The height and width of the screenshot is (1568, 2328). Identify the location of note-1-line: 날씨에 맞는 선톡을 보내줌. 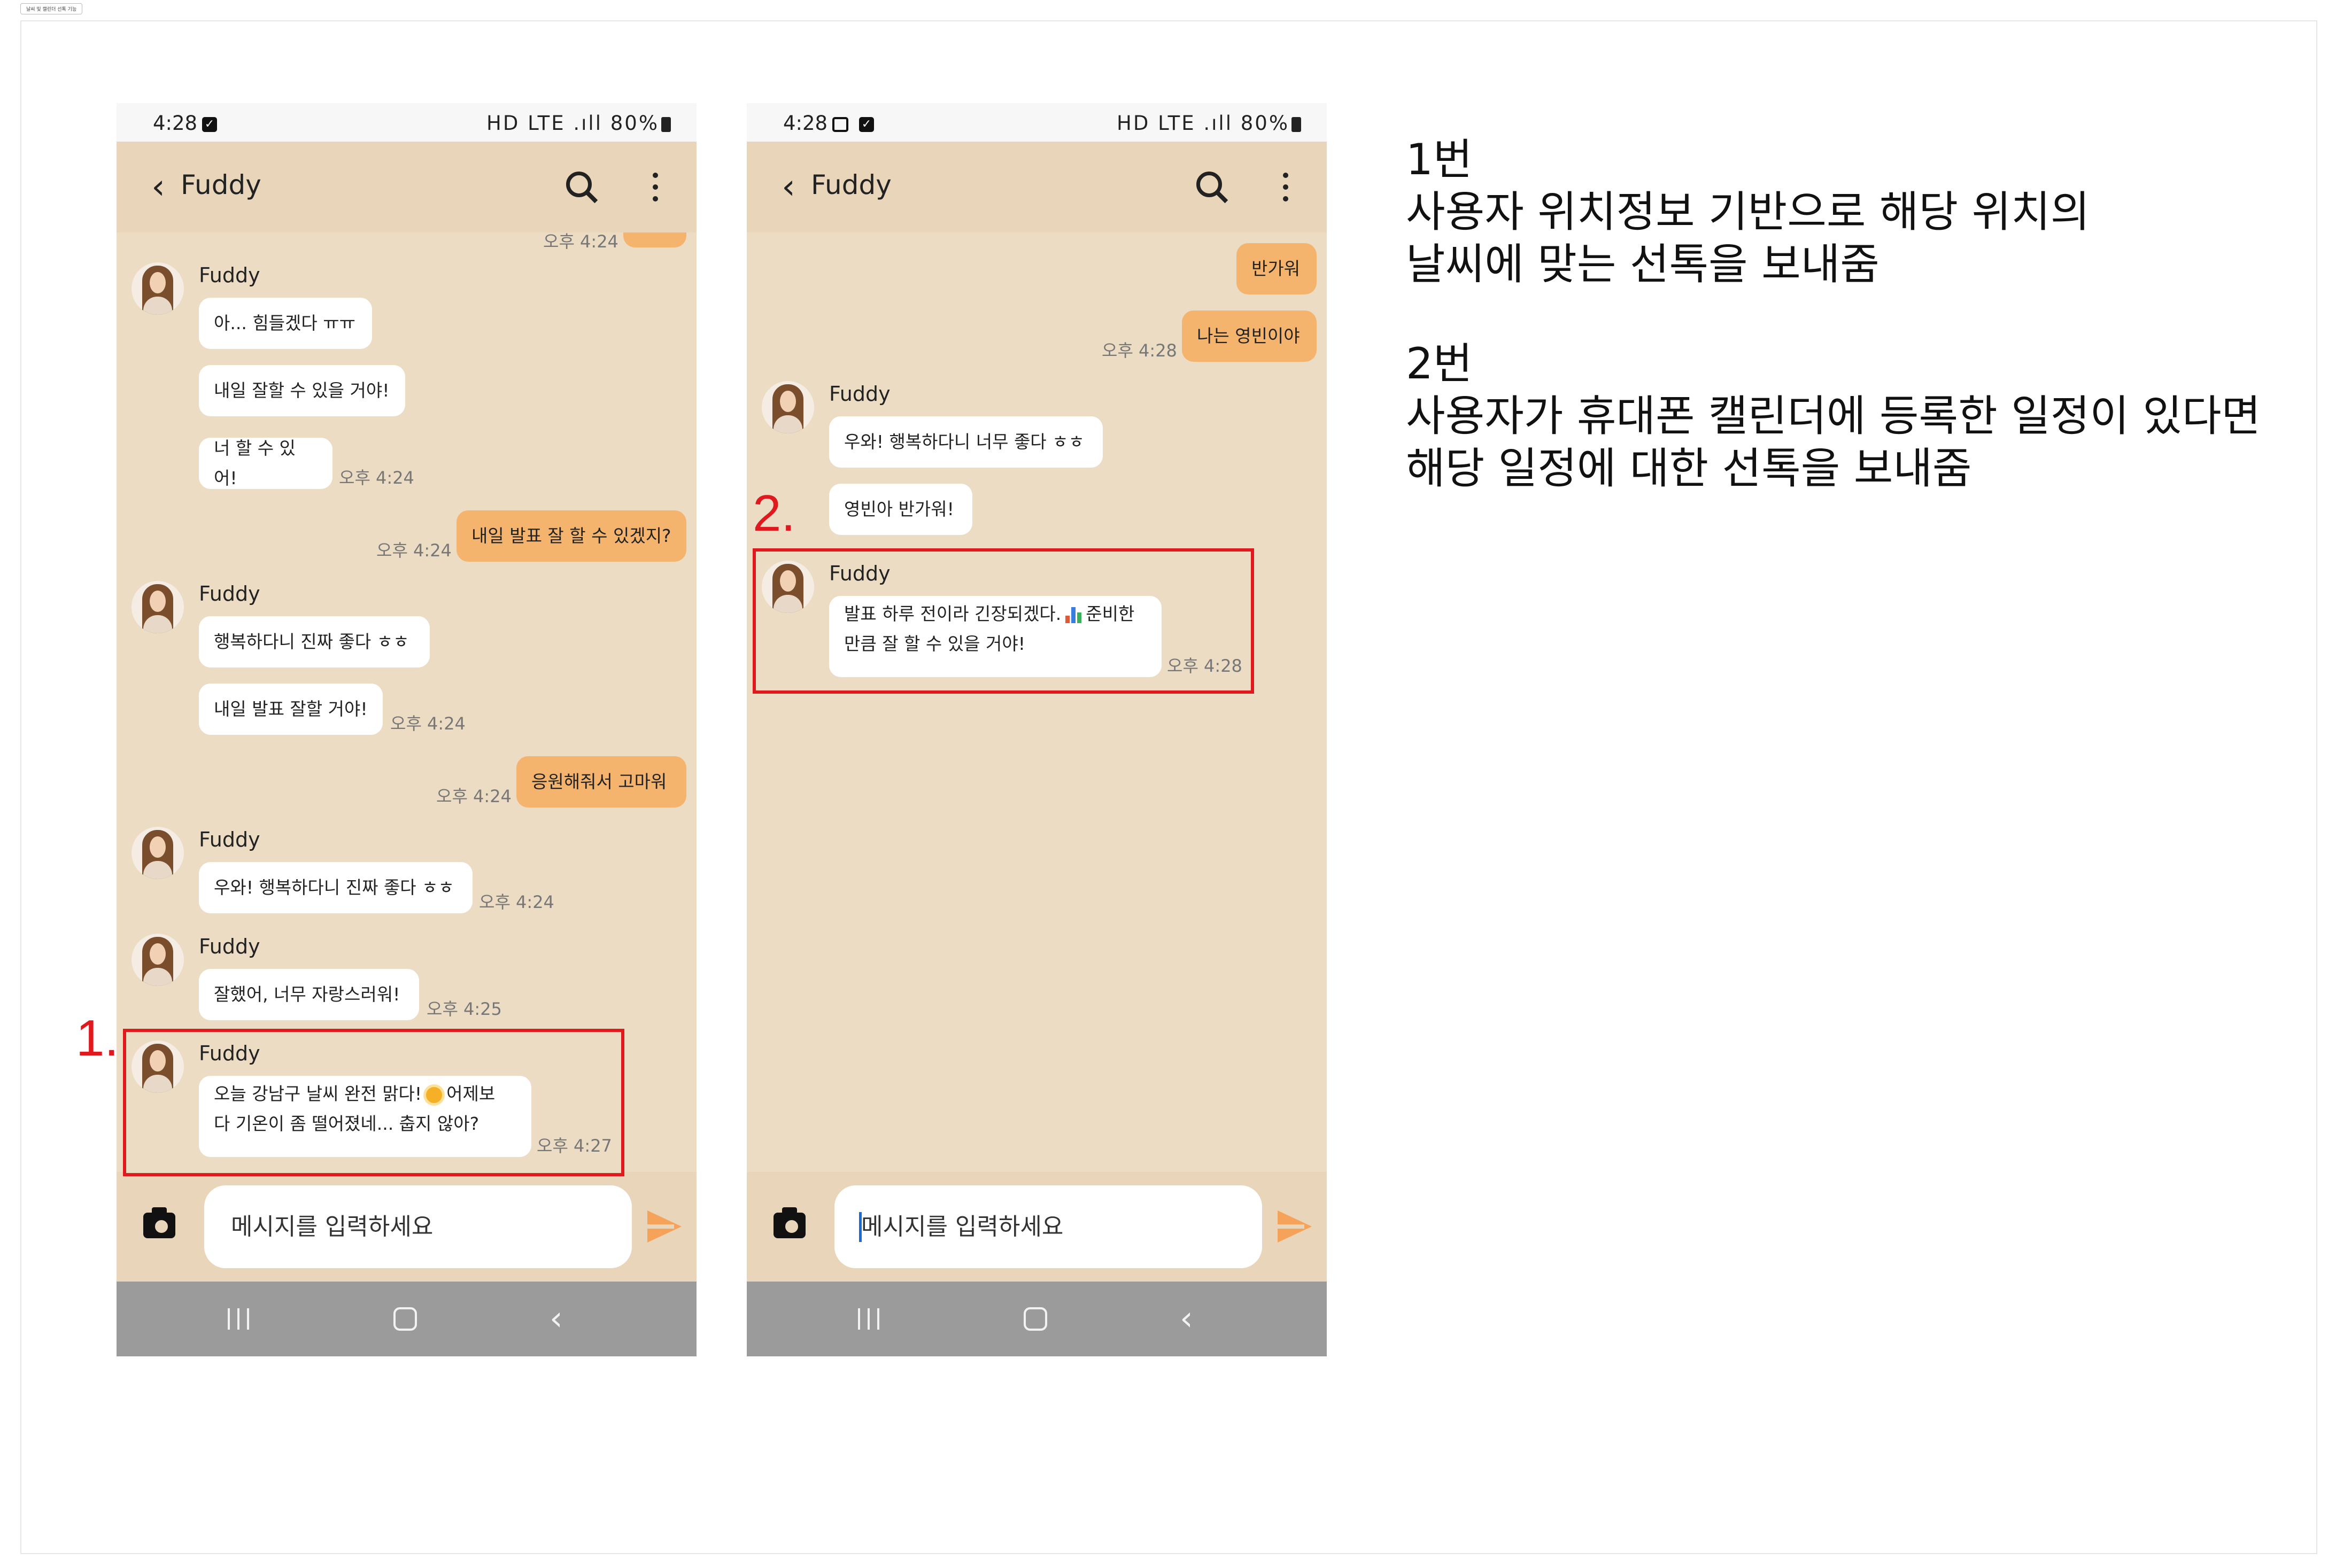
(1643, 264).